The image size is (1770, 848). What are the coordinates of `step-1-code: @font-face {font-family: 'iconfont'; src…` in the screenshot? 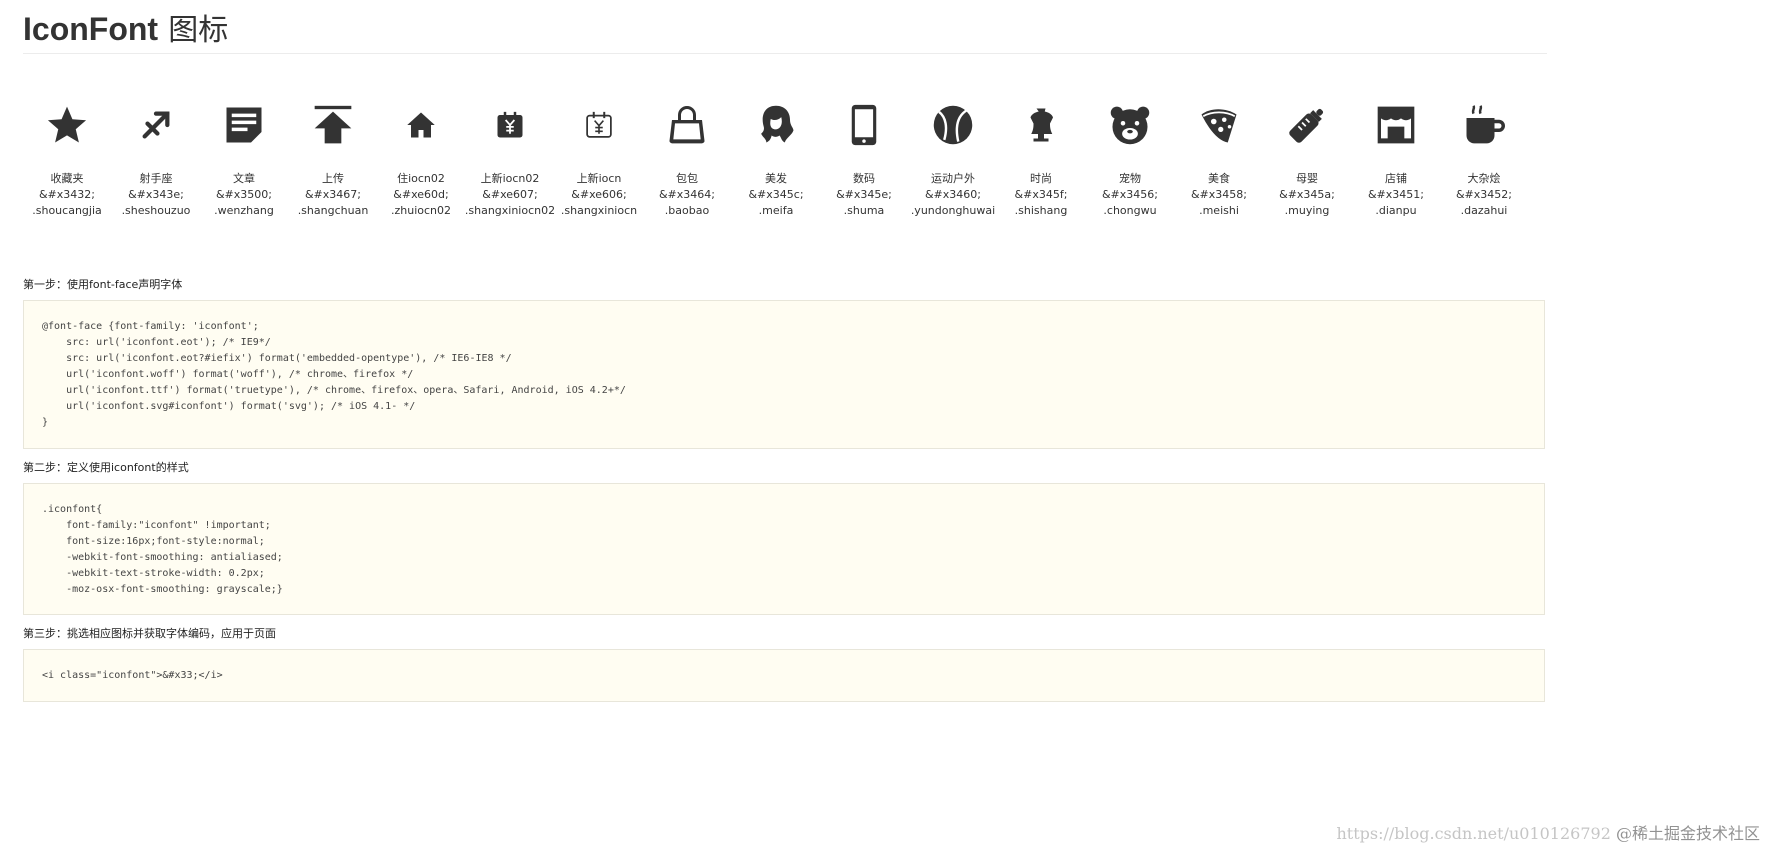 It's located at (334, 374).